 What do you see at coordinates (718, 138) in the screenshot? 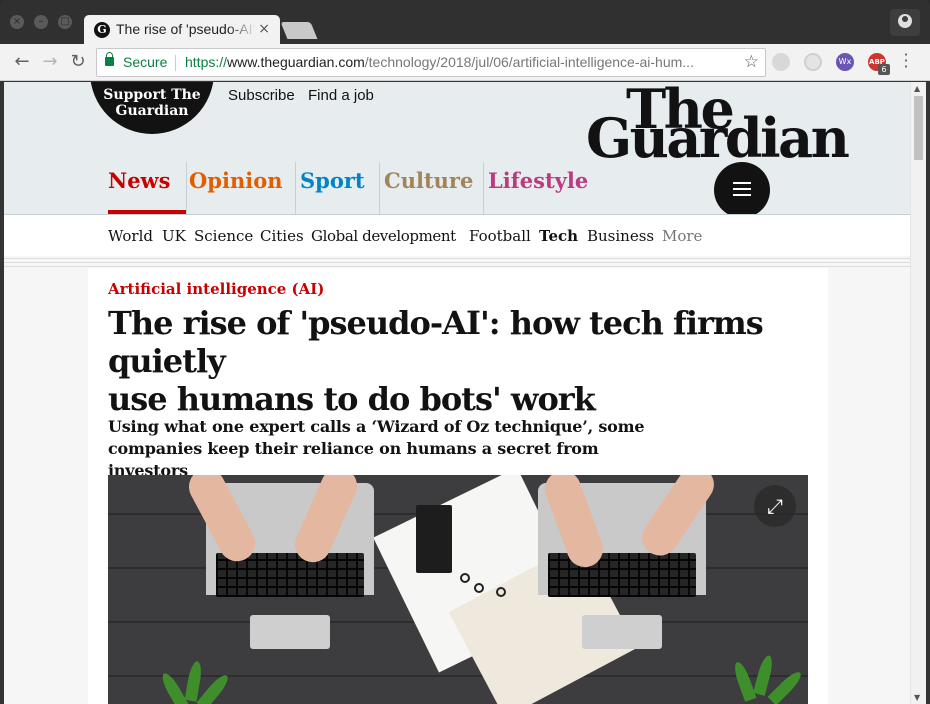
I see `logo-line-2: Guardian` at bounding box center [718, 138].